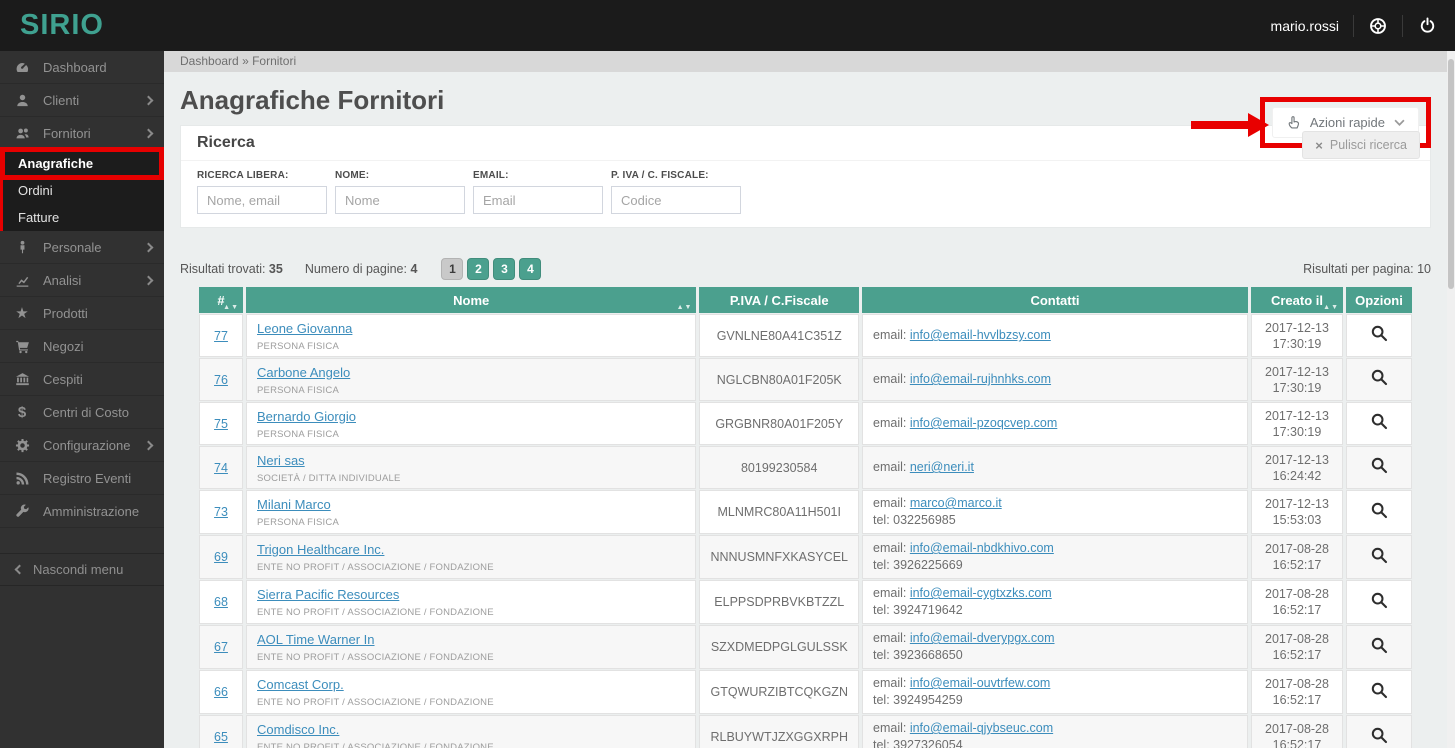 The image size is (1455, 748). What do you see at coordinates (56, 163) in the screenshot?
I see `sidebar-item-label: Anagrafiche` at bounding box center [56, 163].